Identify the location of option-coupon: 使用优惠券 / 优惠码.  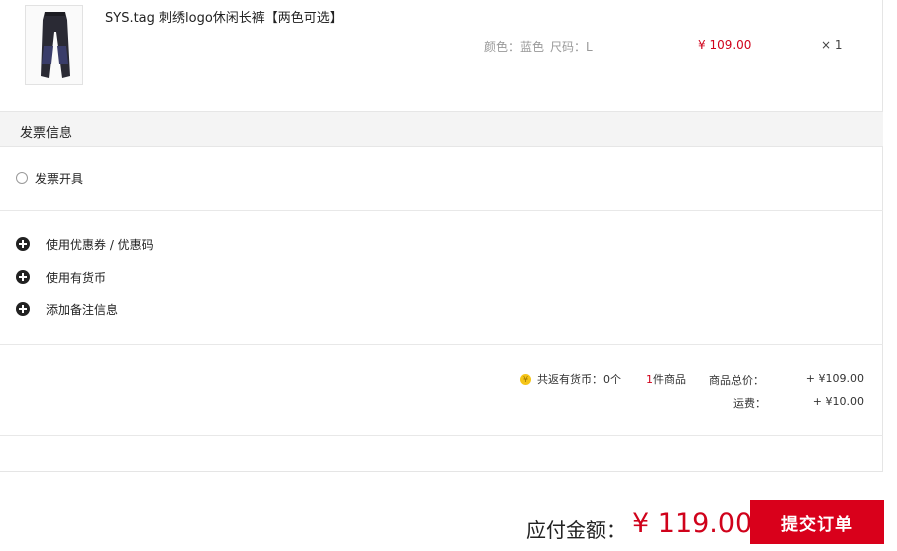
(85, 244).